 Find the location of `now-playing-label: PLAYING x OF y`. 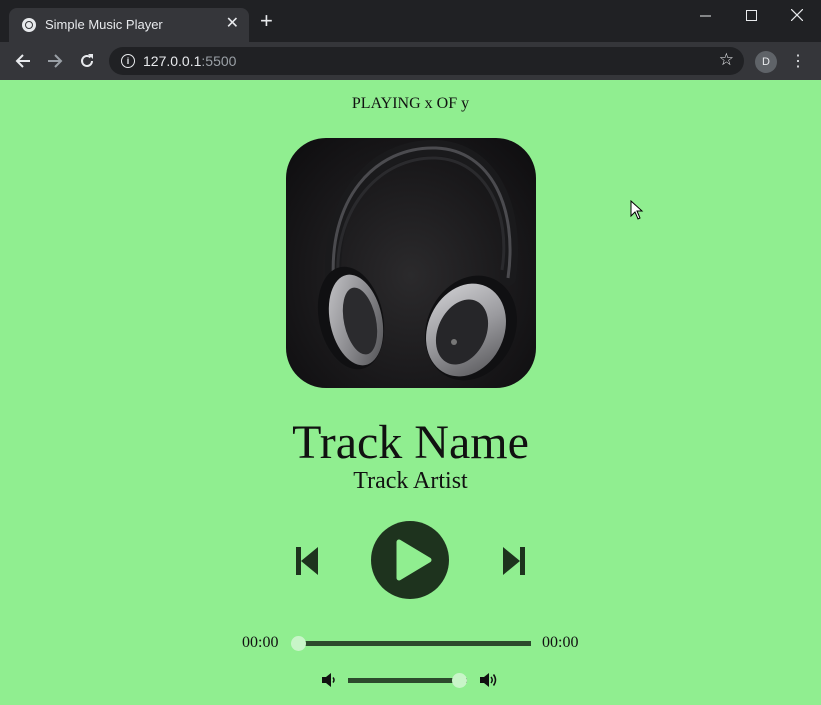

now-playing-label: PLAYING x OF y is located at coordinates (410, 103).